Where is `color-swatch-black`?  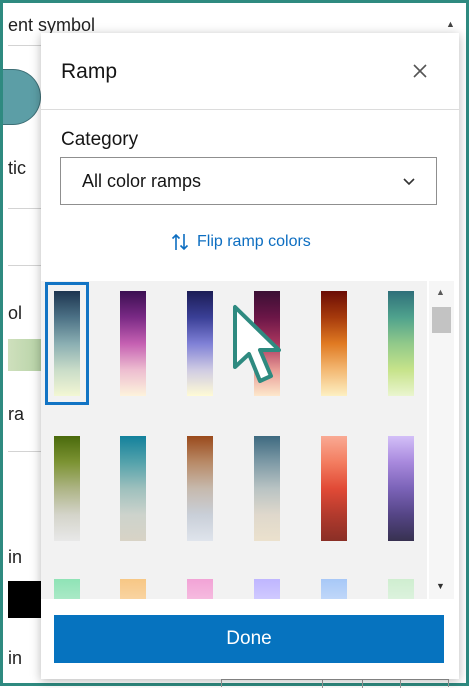 color-swatch-black is located at coordinates (24, 599).